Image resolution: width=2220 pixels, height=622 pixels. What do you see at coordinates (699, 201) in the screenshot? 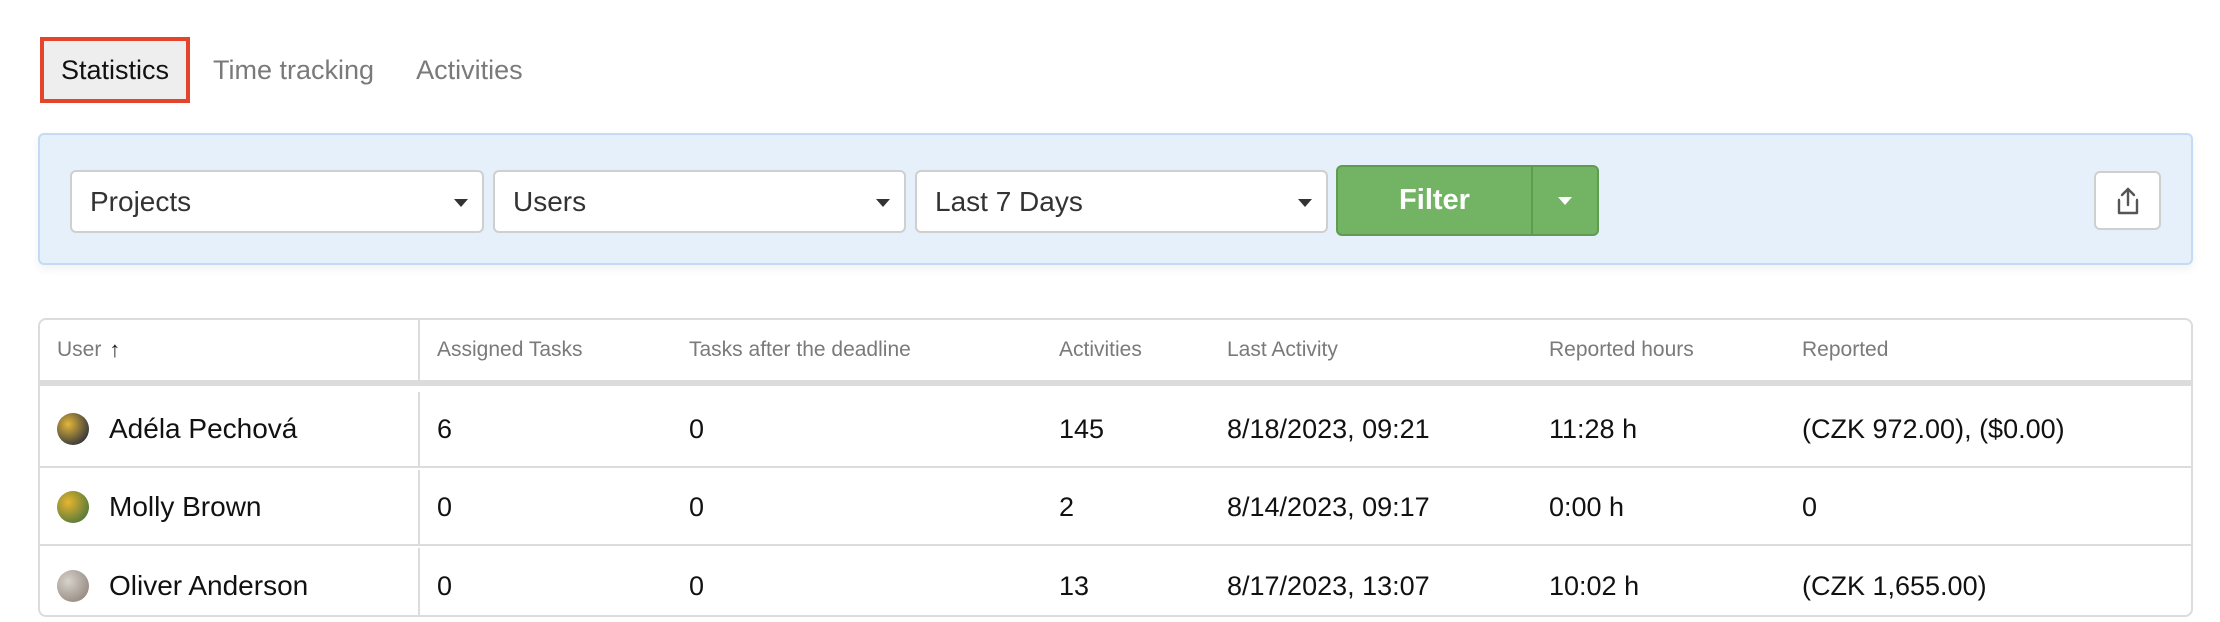
I see `users-select: Users` at bounding box center [699, 201].